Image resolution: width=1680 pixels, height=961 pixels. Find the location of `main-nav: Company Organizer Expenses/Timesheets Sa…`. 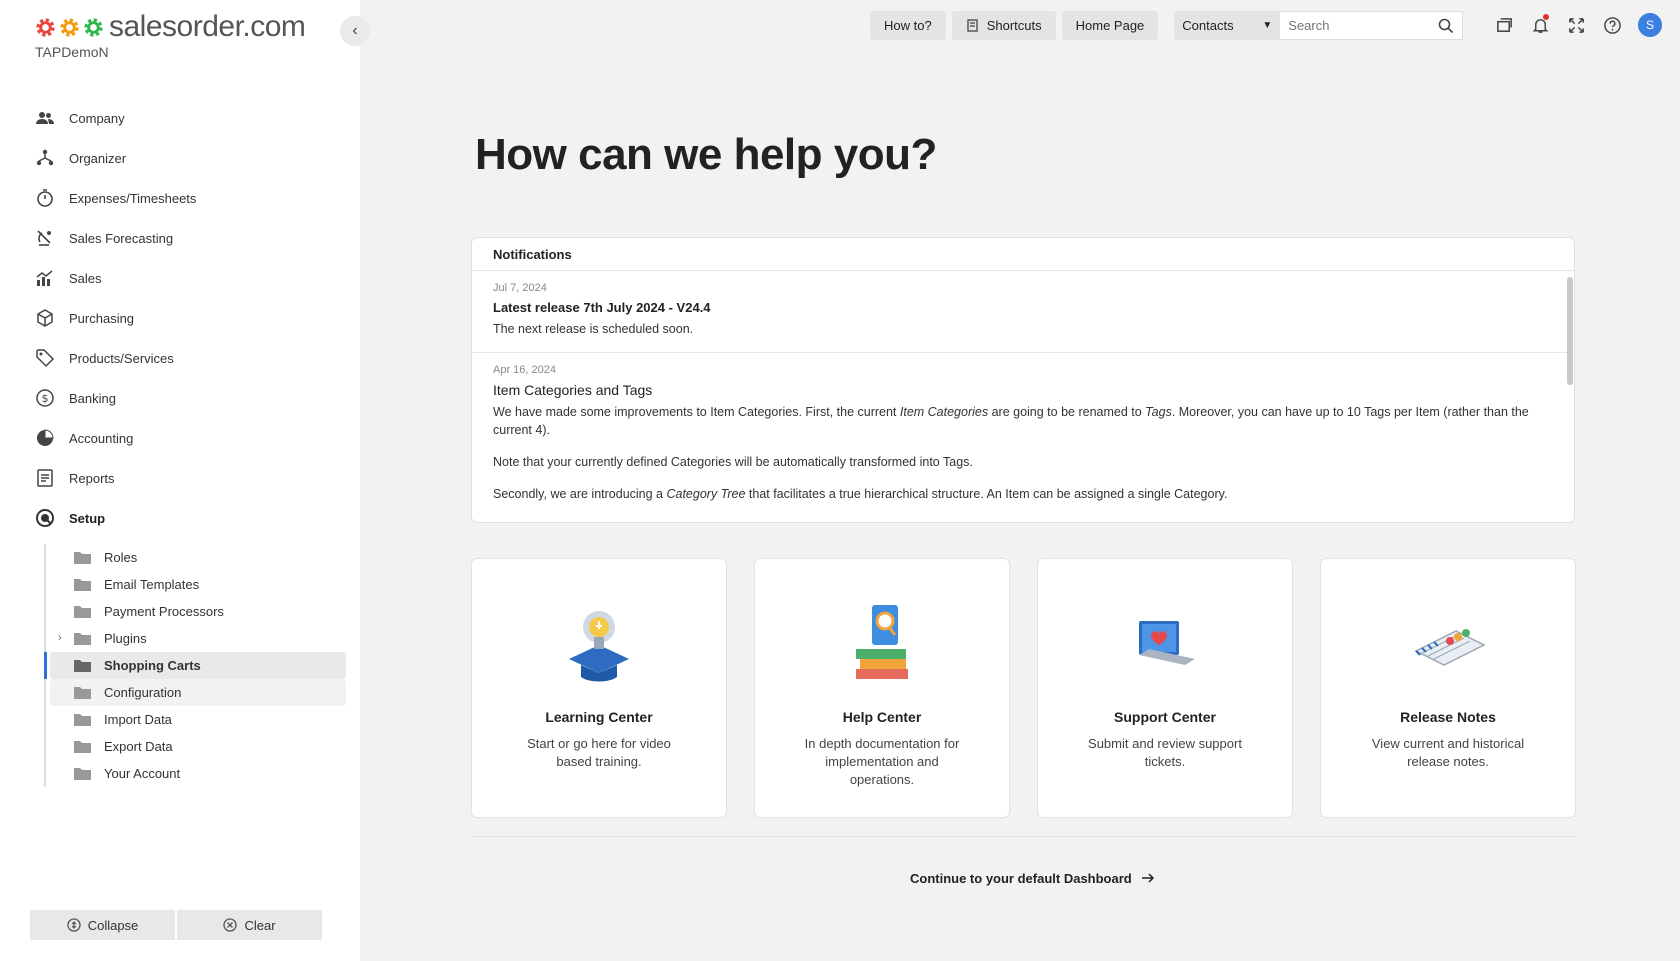

main-nav: Company Organizer Expenses/Timesheets Sa… is located at coordinates (184, 318).